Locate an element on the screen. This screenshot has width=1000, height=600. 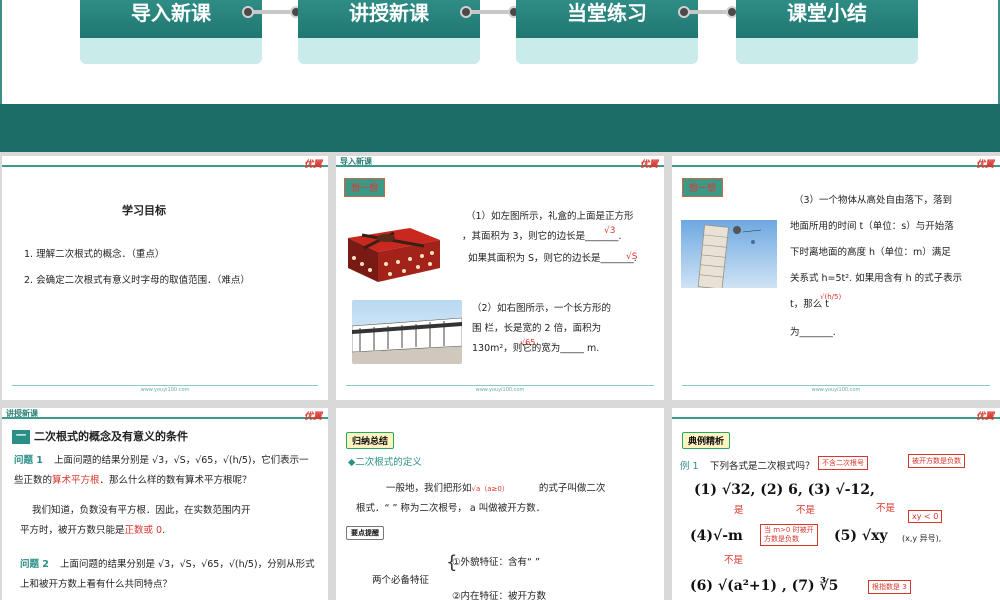
summary-pill: 归纳总结 is located at coordinates (370, 440).